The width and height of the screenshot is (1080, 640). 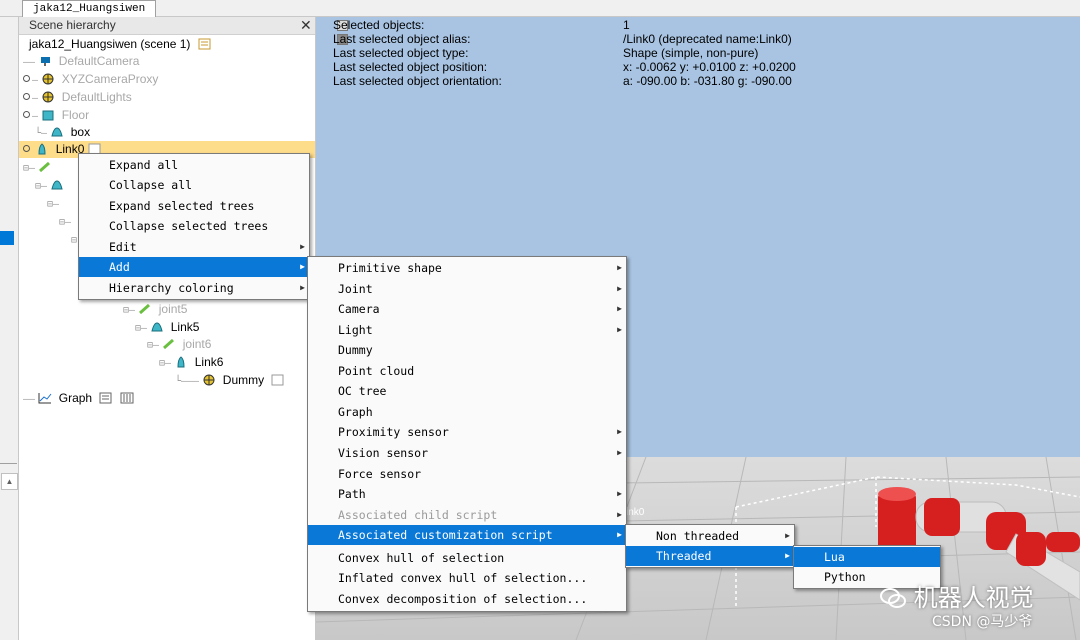 What do you see at coordinates (982, 622) in the screenshot?
I see `watermark-credit: CSDN @马少爷` at bounding box center [982, 622].